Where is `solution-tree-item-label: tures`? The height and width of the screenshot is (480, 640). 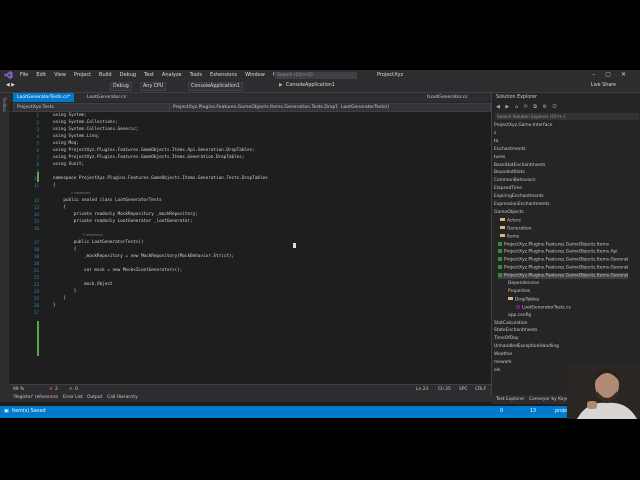 solution-tree-item-label: tures is located at coordinates (500, 157).